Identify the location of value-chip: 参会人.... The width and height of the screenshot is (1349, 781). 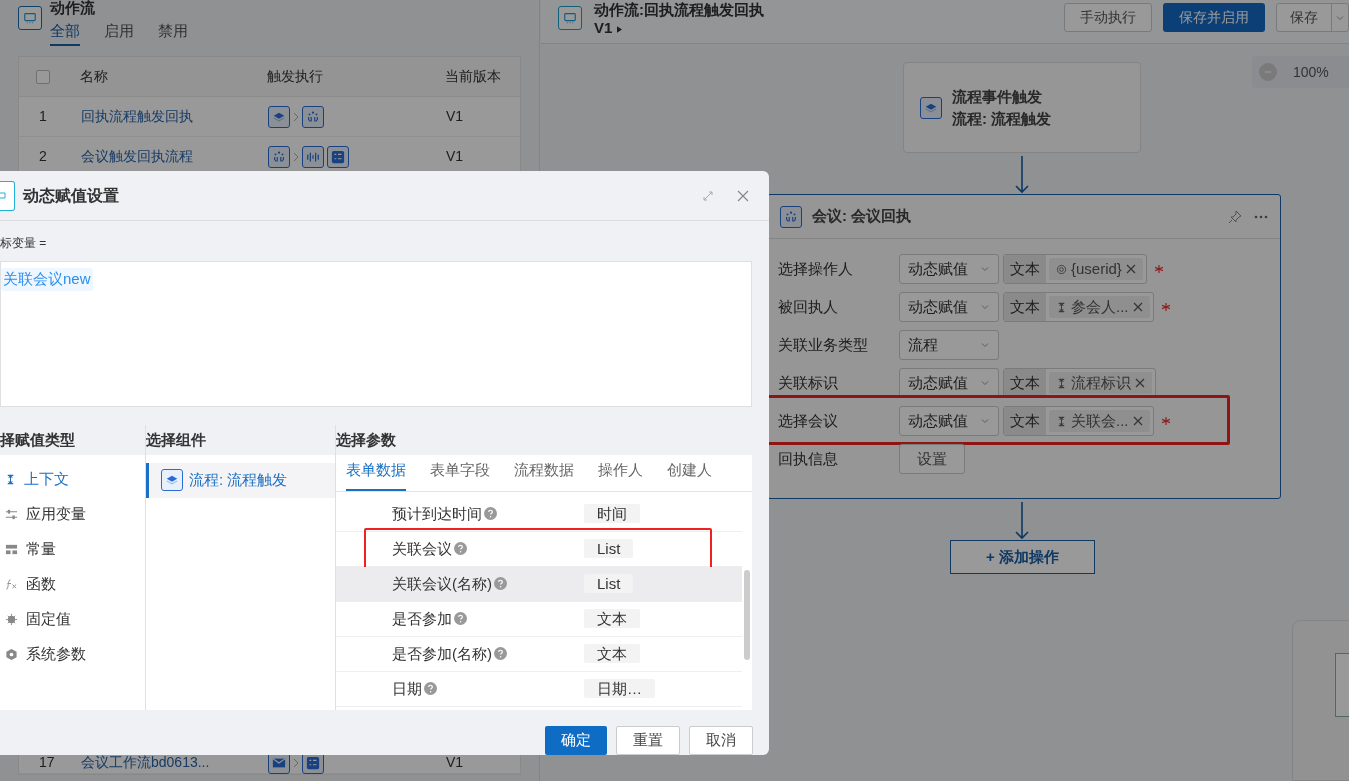
(1099, 307).